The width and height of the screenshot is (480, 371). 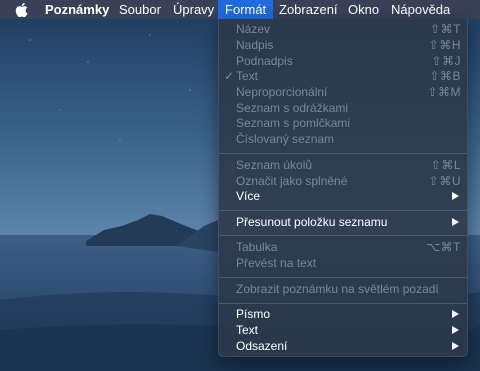 What do you see at coordinates (343, 346) in the screenshot?
I see `menu-item-indentation: Odsazení` at bounding box center [343, 346].